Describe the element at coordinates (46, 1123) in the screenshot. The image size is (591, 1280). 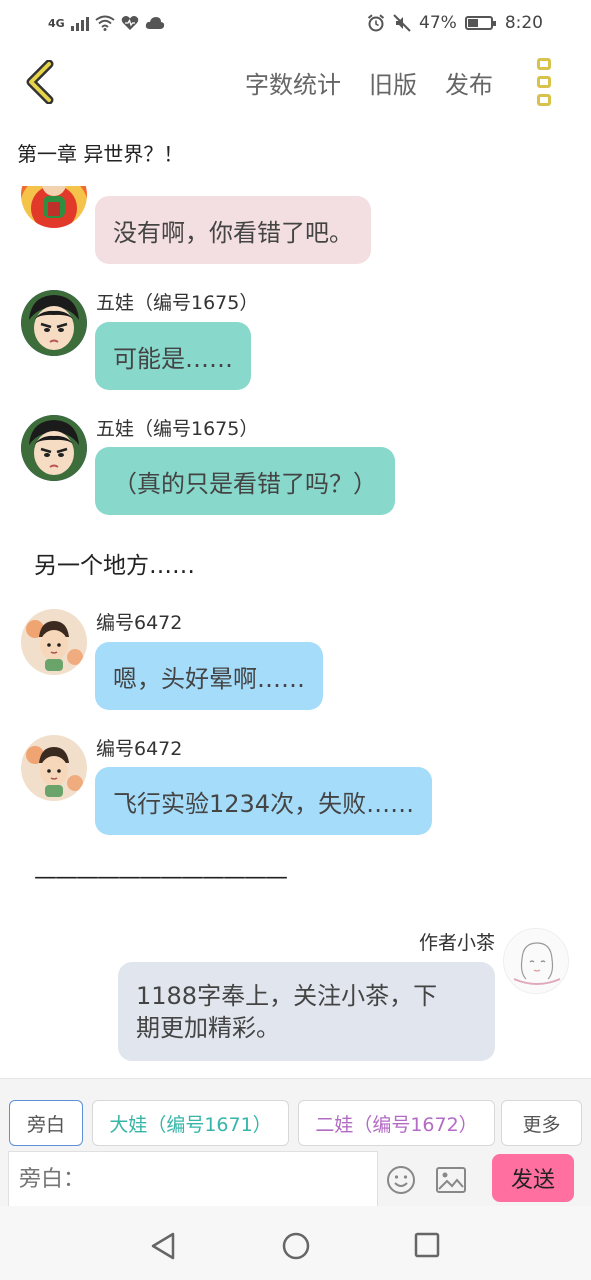
I see `role-narrator-button: 旁白` at that location.